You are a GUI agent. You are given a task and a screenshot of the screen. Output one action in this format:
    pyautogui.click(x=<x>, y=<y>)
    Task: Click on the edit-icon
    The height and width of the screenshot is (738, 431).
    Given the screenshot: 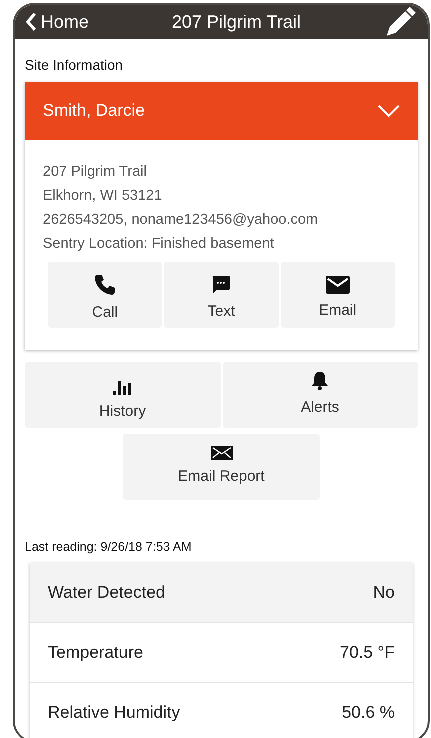 What is the action you would take?
    pyautogui.click(x=401, y=22)
    